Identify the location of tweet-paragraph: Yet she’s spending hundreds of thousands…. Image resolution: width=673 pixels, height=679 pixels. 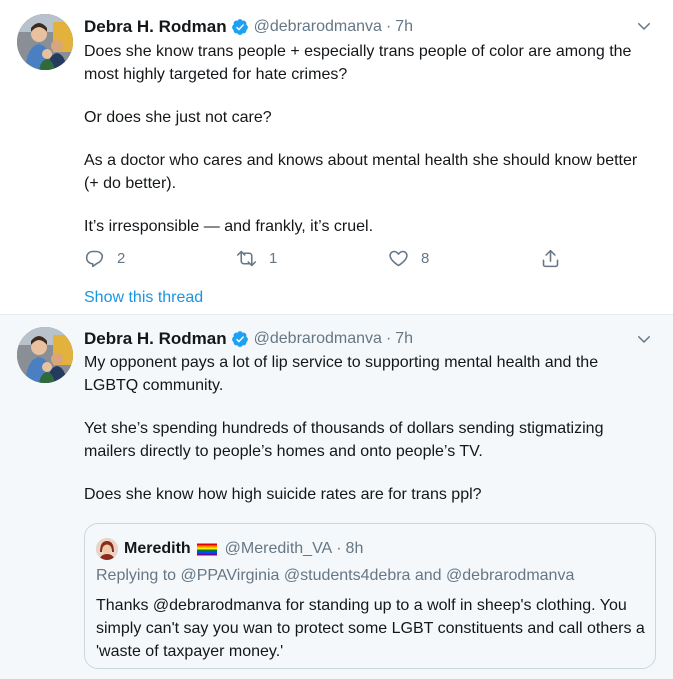
(344, 440).